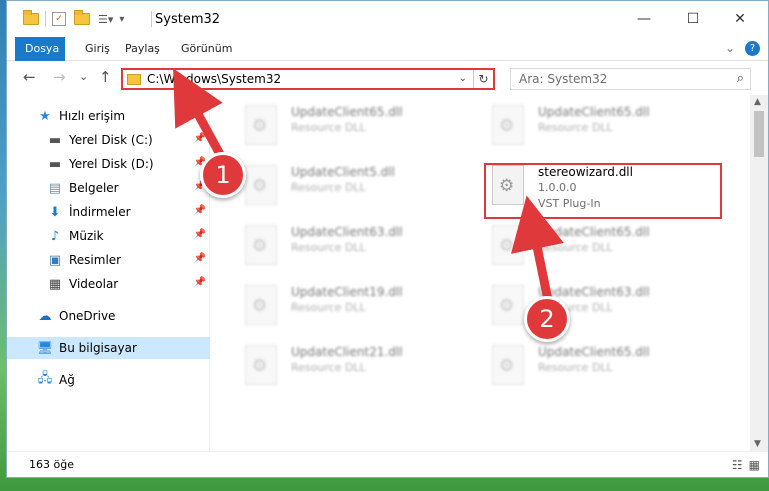 The image size is (769, 491). I want to click on sidebar-item-onedrive: ☁ OneDrive, so click(108, 316).